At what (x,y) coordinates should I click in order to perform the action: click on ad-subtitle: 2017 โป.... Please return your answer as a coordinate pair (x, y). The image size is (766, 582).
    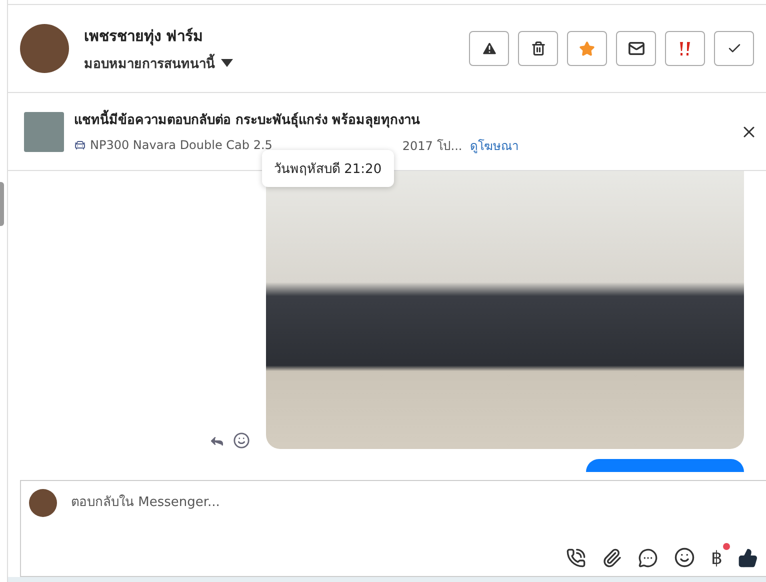
    Looking at the image, I should click on (432, 146).